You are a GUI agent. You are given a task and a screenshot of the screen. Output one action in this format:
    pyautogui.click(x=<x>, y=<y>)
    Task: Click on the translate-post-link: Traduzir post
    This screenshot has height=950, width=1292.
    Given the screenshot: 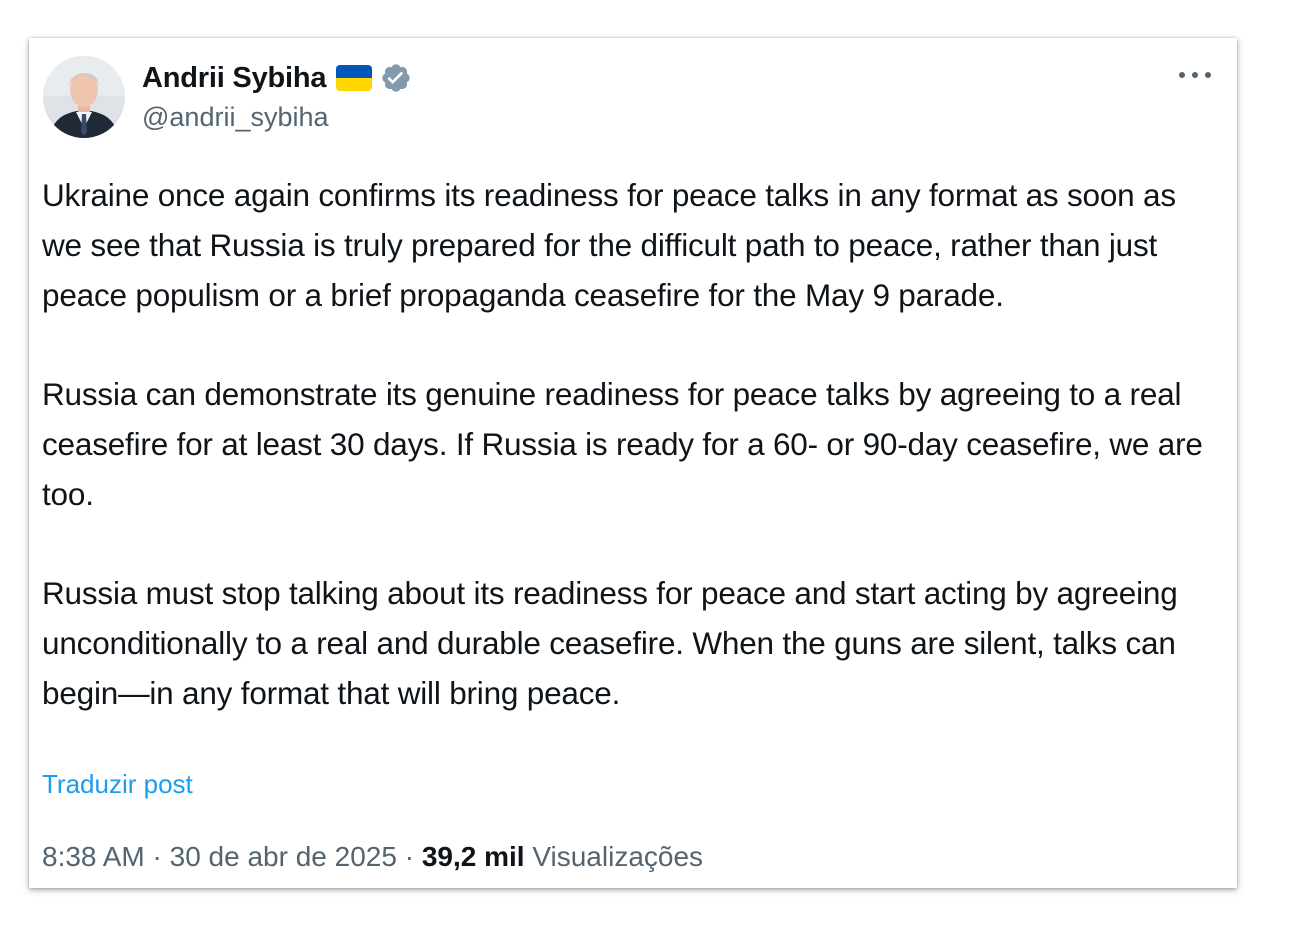 What is the action you would take?
    pyautogui.click(x=117, y=784)
    